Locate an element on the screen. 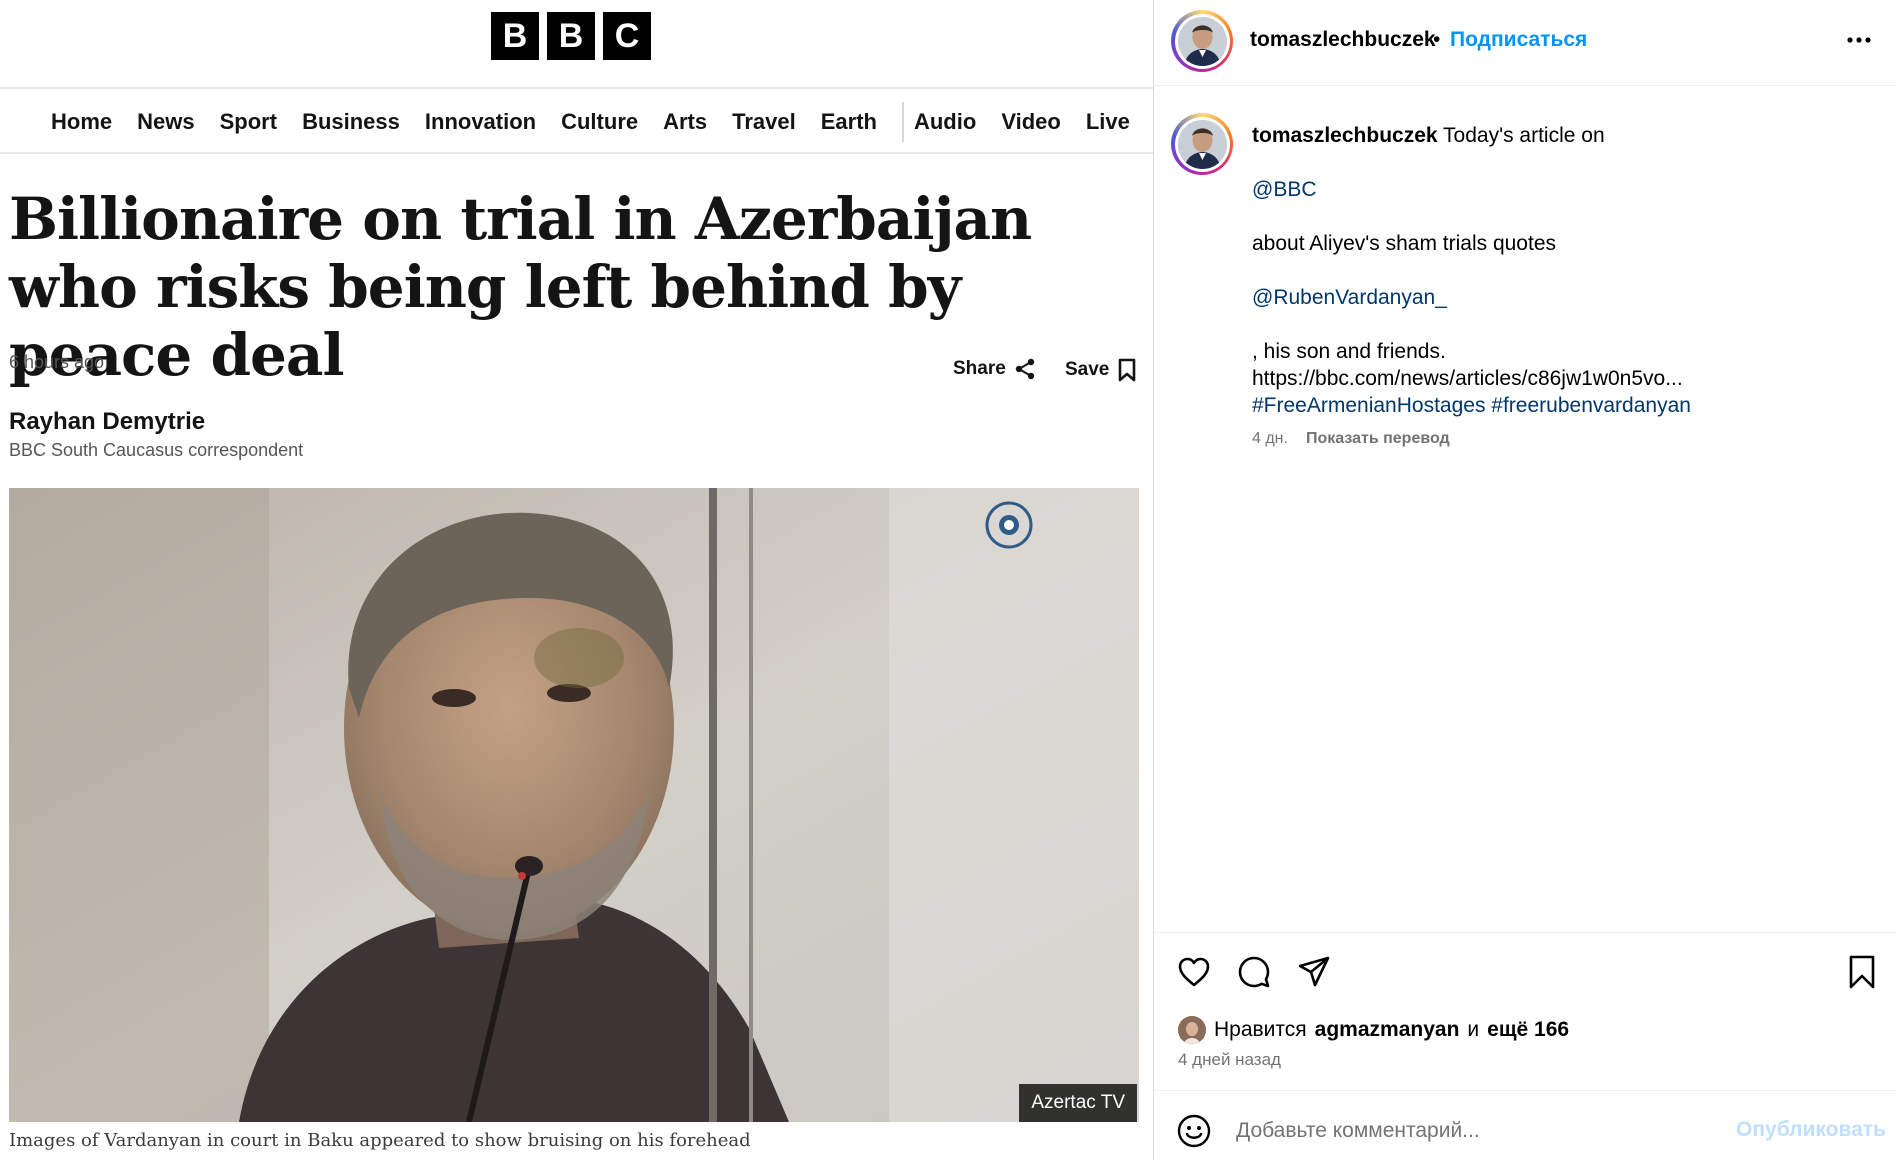 Image resolution: width=1896 pixels, height=1160 pixels. share-icon is located at coordinates (1025, 369).